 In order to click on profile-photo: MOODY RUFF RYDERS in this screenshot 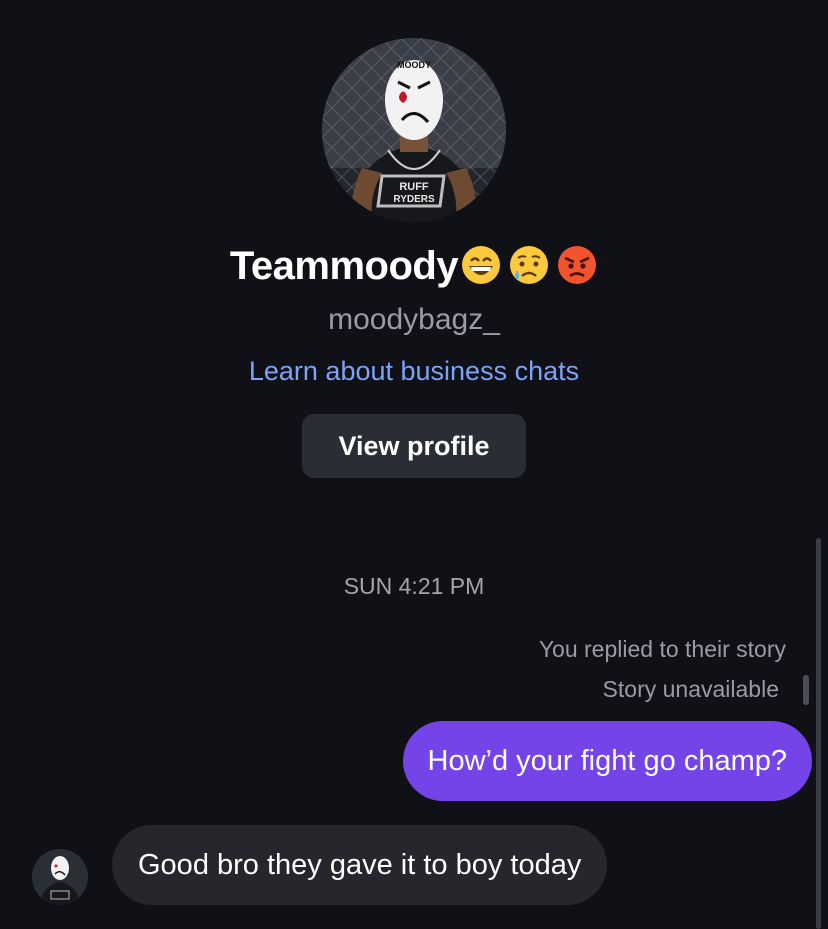, I will do `click(414, 130)`.